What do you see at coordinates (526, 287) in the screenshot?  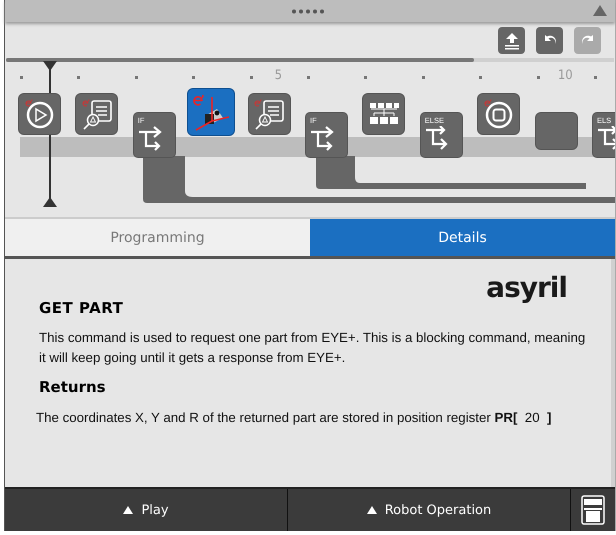 I see `company-logo: asyril` at bounding box center [526, 287].